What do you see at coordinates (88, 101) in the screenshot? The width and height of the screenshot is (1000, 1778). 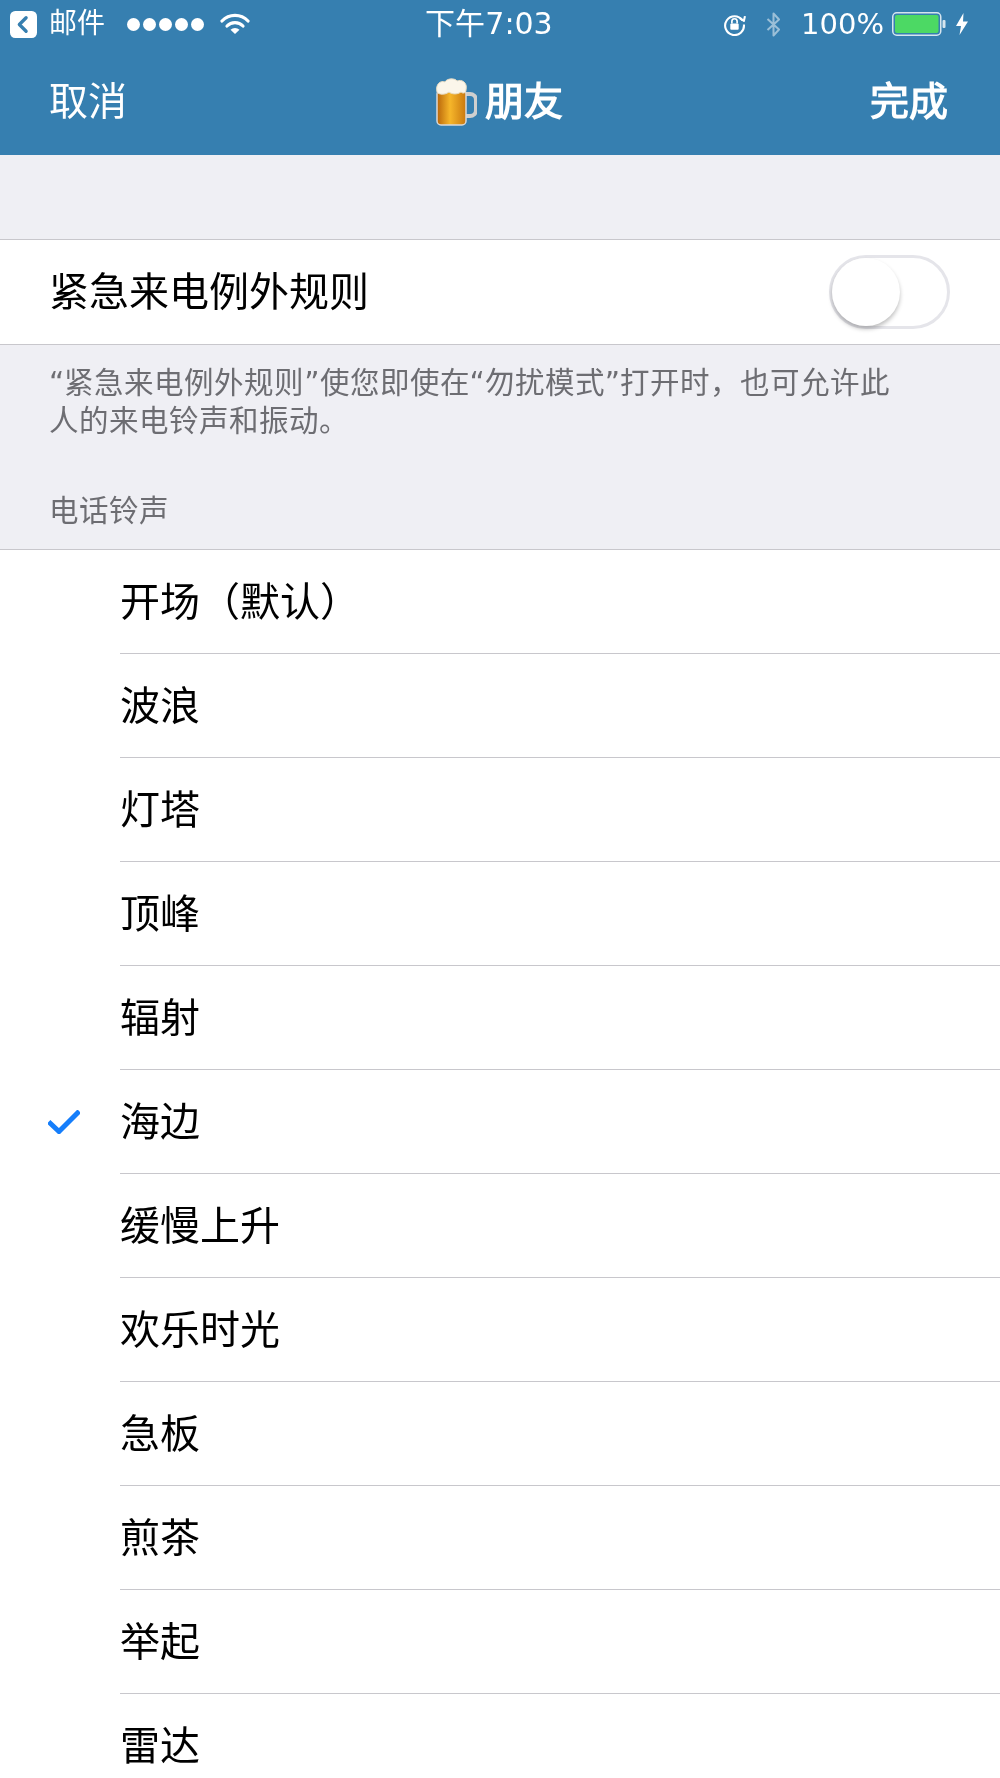 I see `cancel-button: 取消` at bounding box center [88, 101].